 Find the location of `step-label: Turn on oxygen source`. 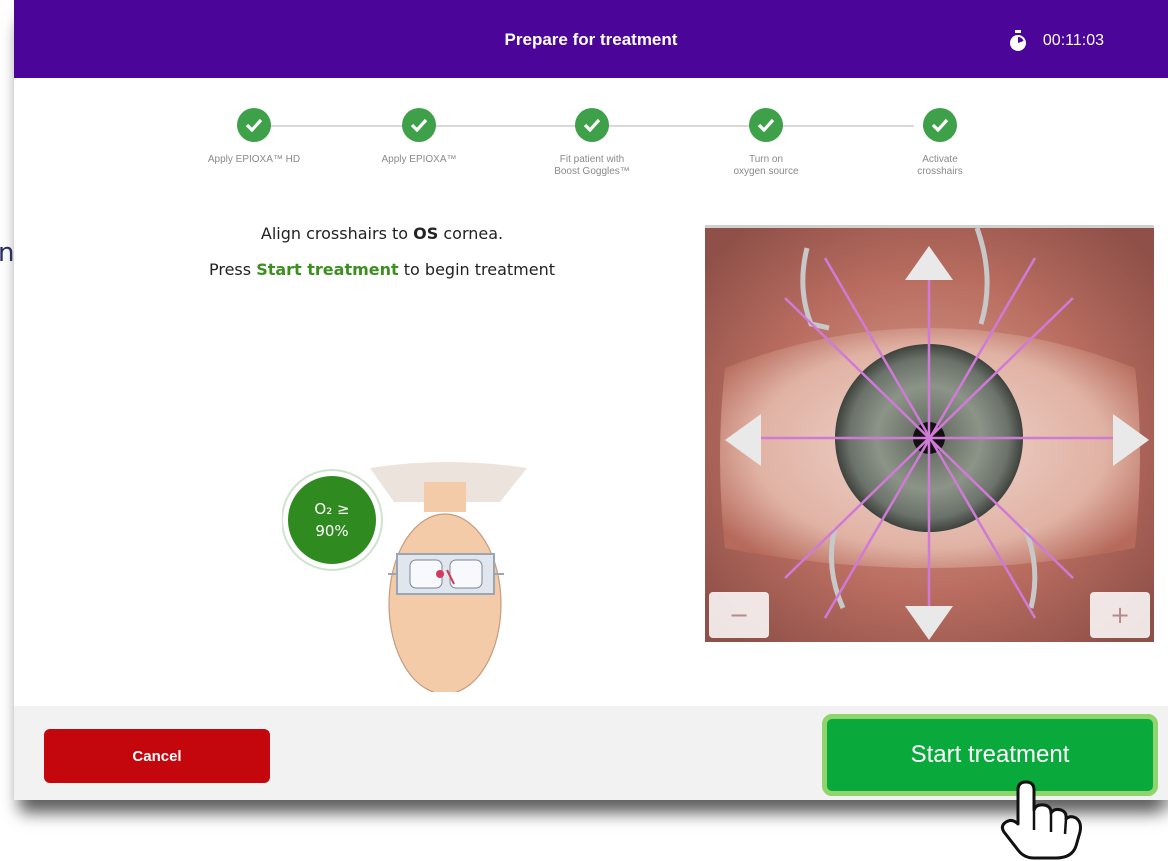

step-label: Turn on oxygen source is located at coordinates (766, 165).